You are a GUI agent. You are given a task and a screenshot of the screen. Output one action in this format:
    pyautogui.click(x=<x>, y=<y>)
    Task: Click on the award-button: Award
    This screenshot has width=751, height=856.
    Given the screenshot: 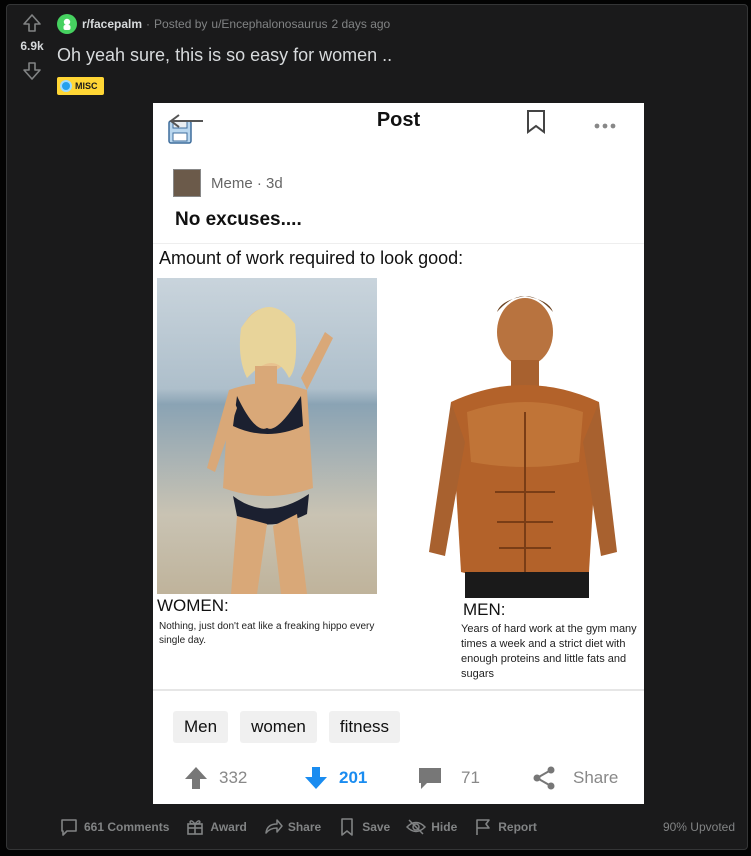 What is the action you would take?
    pyautogui.click(x=216, y=827)
    